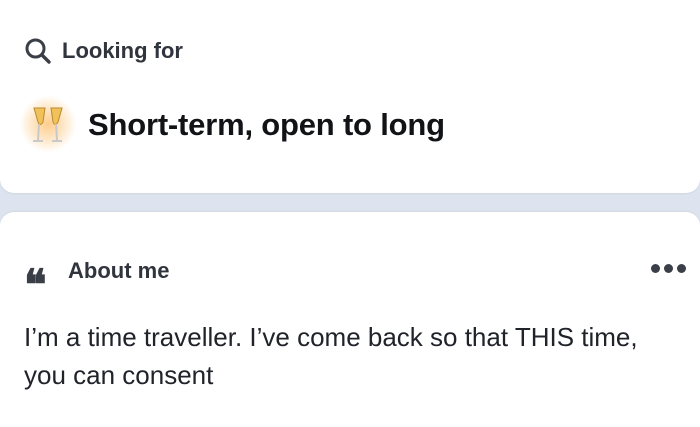  I want to click on looking-for-header: Looking for, so click(103, 51).